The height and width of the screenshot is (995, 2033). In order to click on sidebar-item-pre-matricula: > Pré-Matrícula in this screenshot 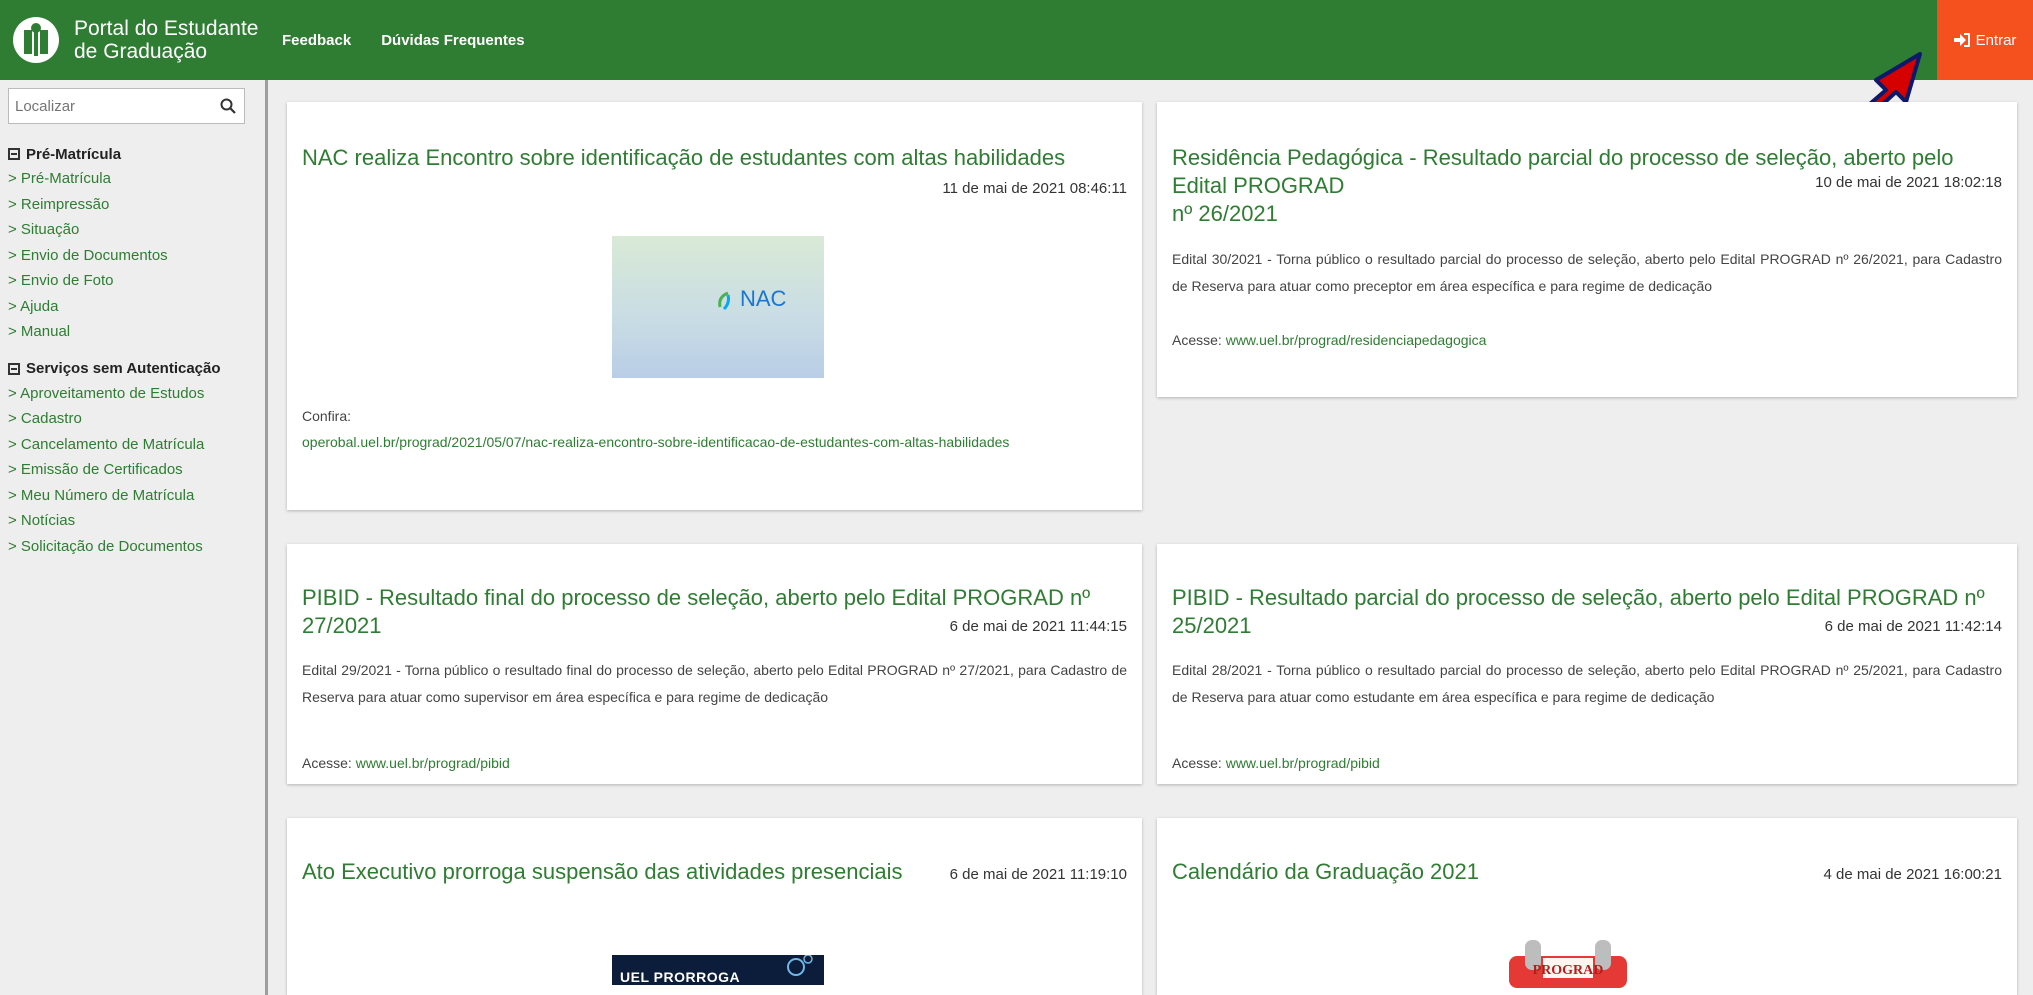, I will do `click(133, 179)`.